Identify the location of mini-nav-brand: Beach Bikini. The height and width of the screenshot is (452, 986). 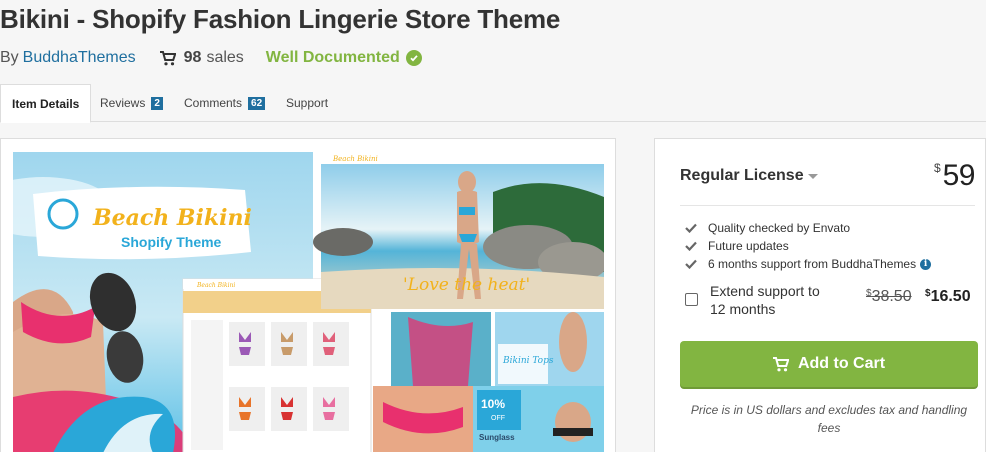
(215, 285).